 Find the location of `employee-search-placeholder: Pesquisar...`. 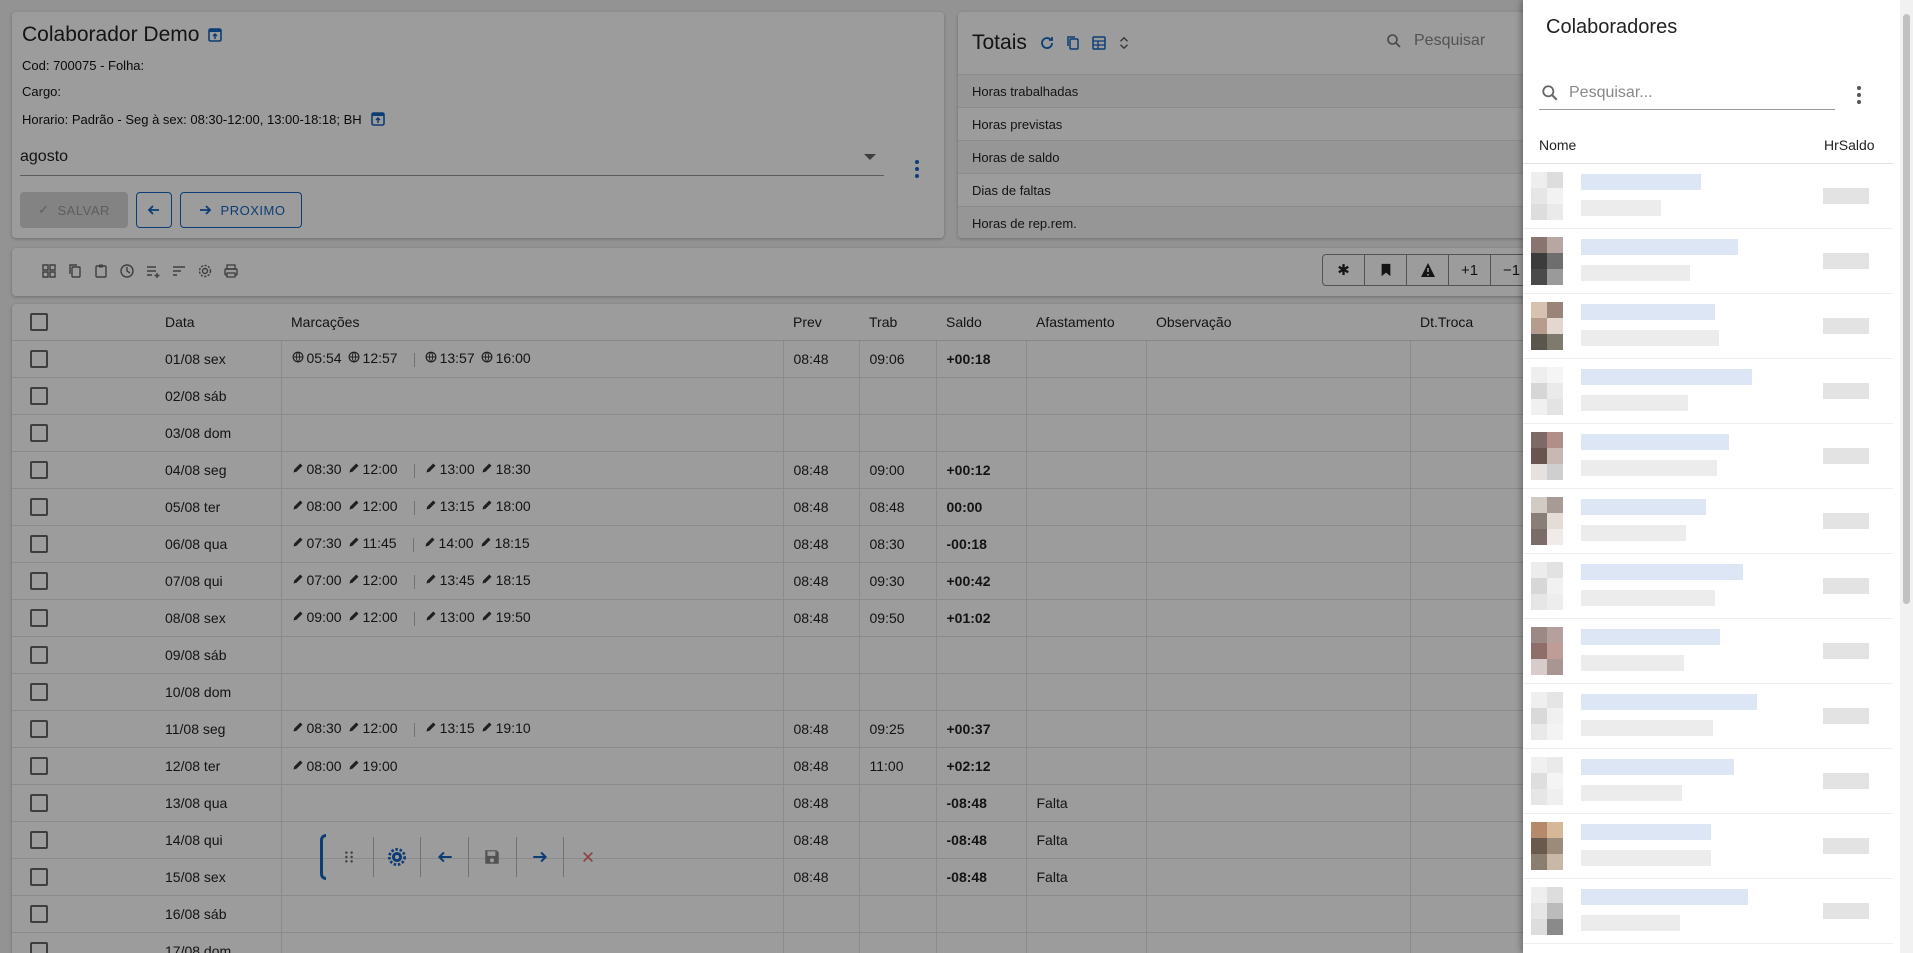

employee-search-placeholder: Pesquisar... is located at coordinates (1611, 92).